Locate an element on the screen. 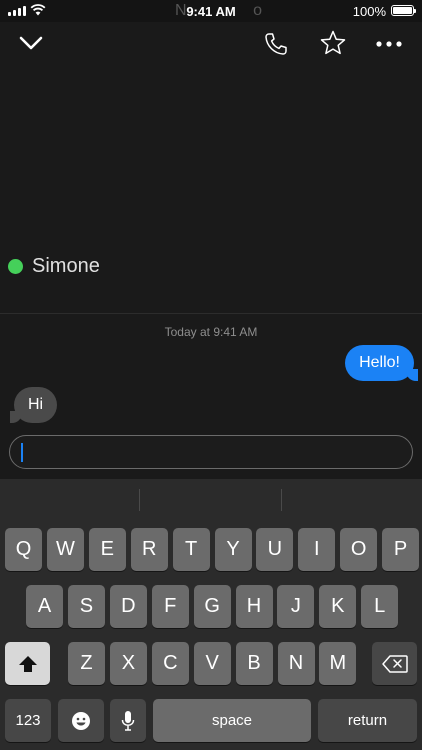  key-o: O is located at coordinates (359, 549).